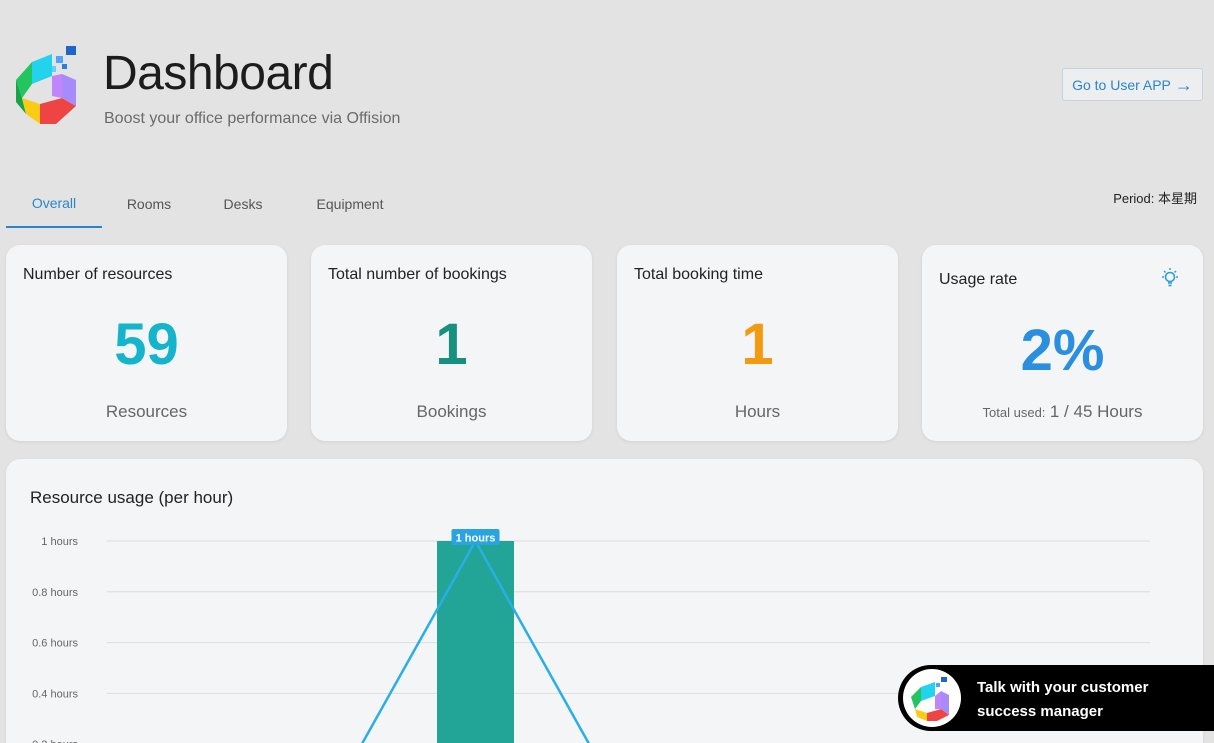 The image size is (1214, 743). Describe the element at coordinates (1062, 350) in the screenshot. I see `usage-rate-value: 2%` at that location.